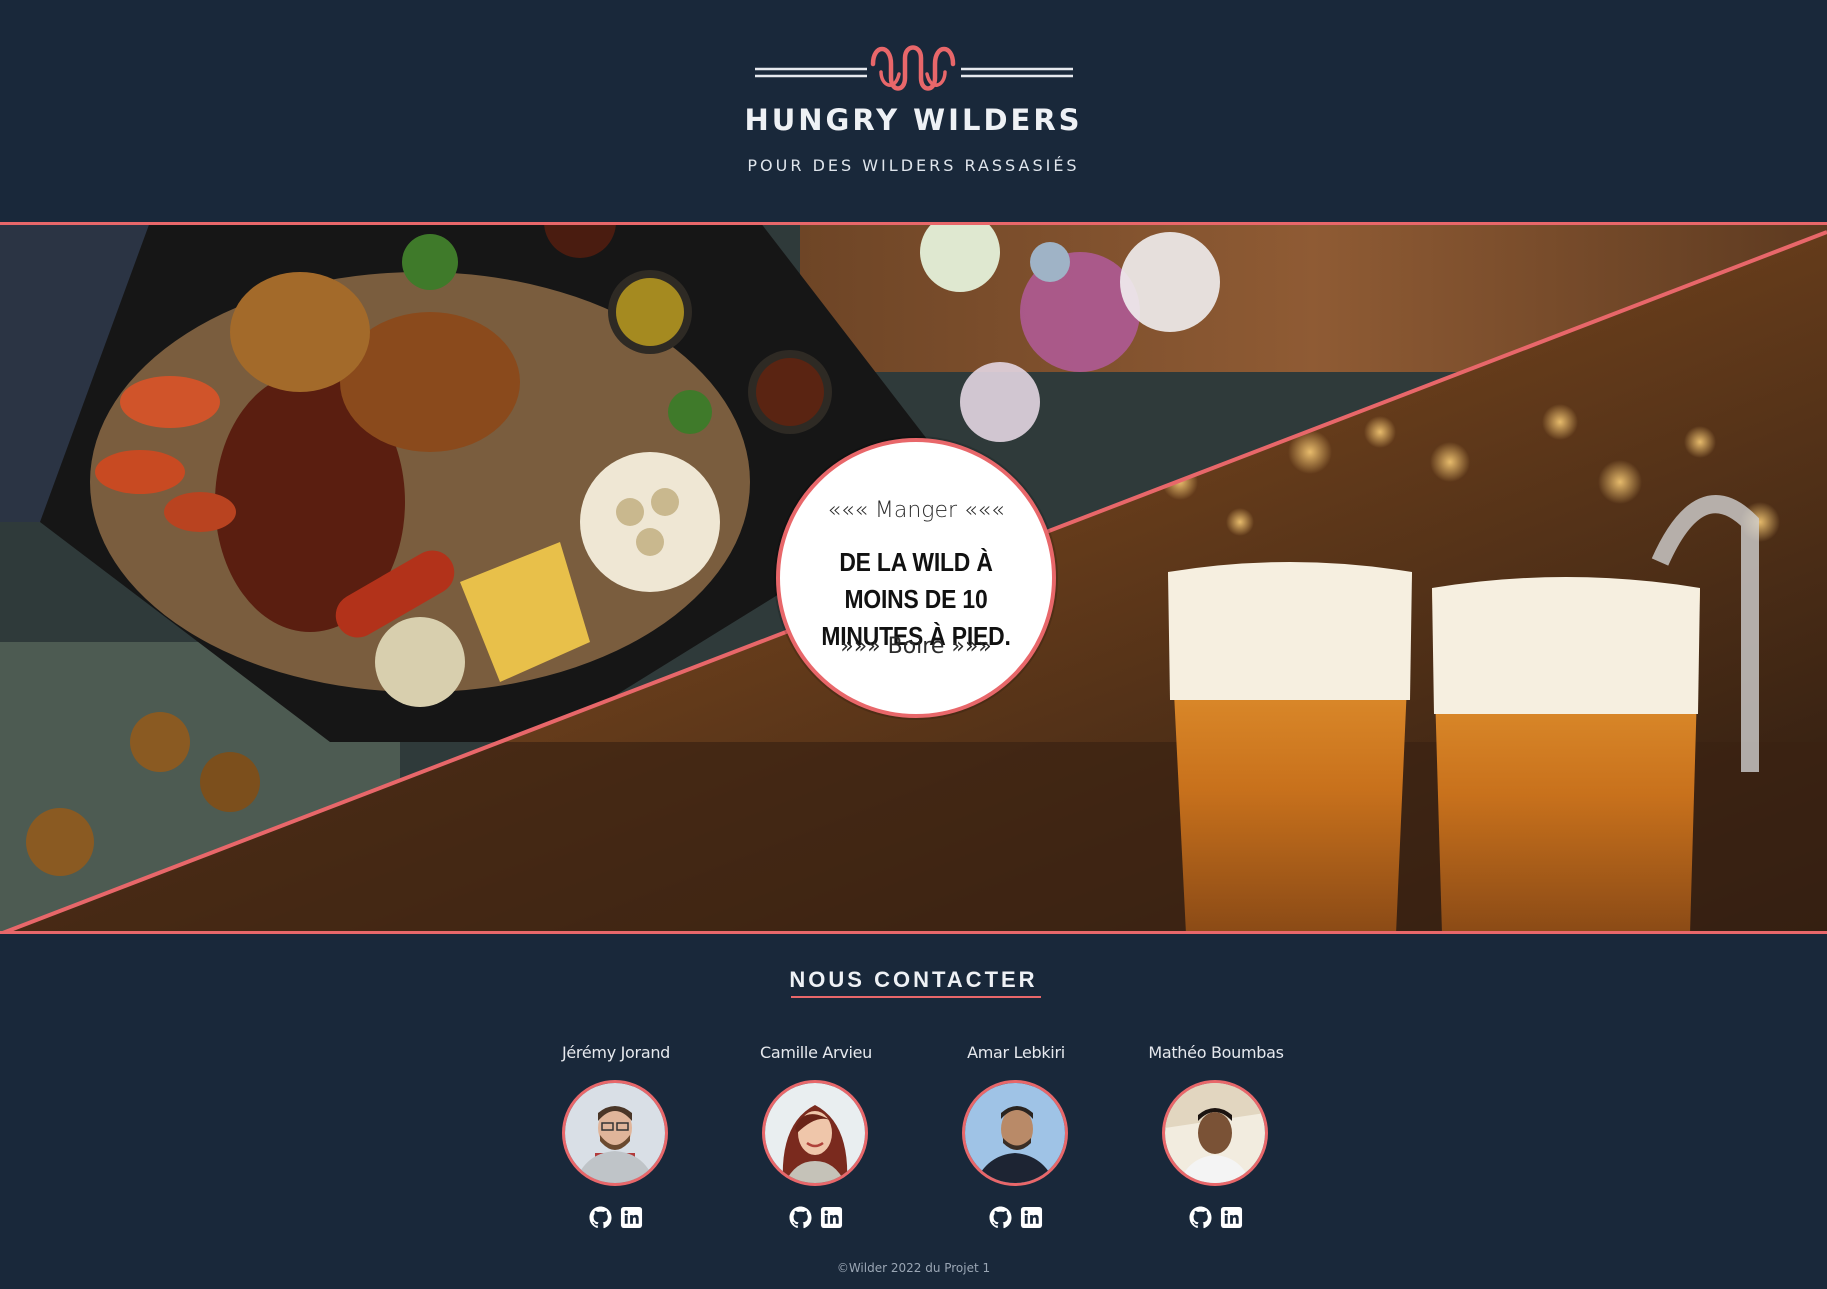 The height and width of the screenshot is (1289, 1827). I want to click on brand-tagline: POUR DES WILDERS RASSASIÉS, so click(913, 165).